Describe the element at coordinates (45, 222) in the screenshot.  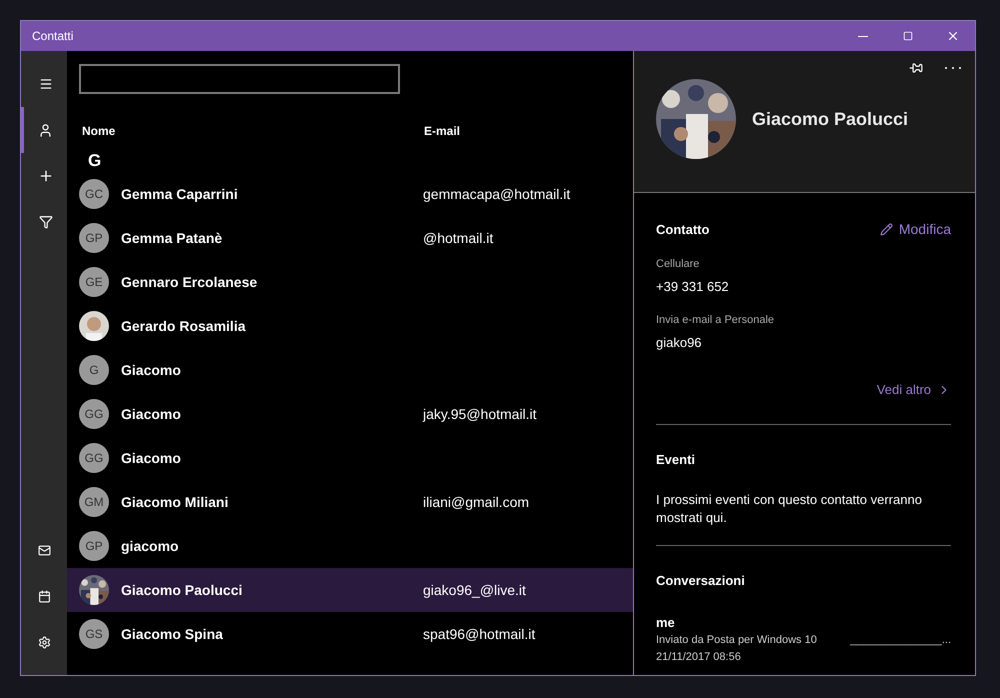
I see `filter-icon` at that location.